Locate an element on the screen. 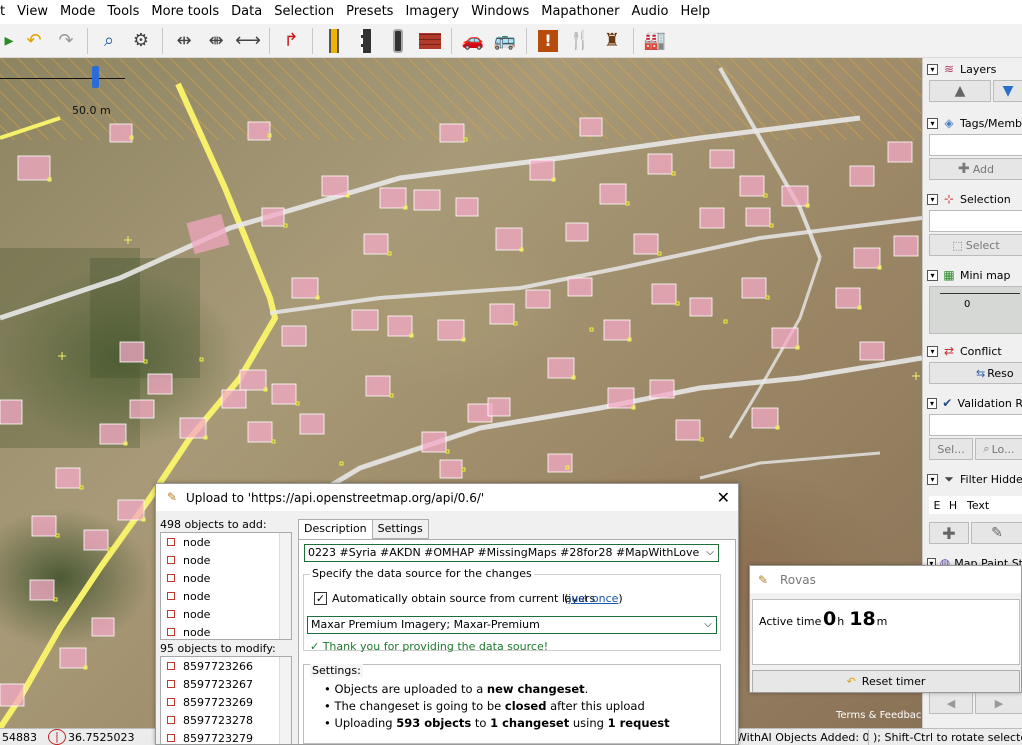  list-item: 8597723279 is located at coordinates (226, 736).